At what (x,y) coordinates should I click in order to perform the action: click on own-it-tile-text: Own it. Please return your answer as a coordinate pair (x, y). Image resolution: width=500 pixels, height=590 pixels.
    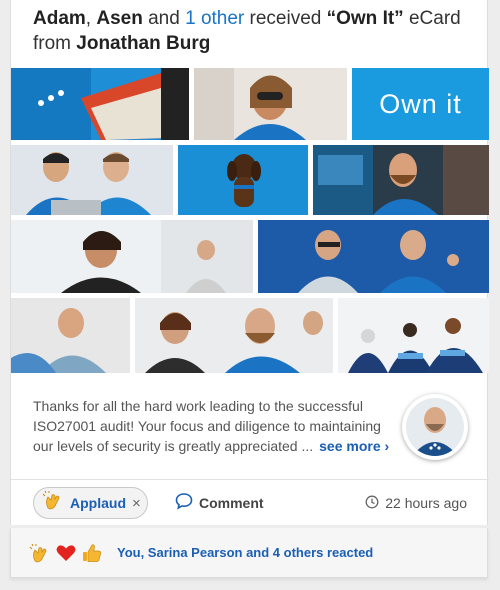
    Looking at the image, I should click on (420, 103).